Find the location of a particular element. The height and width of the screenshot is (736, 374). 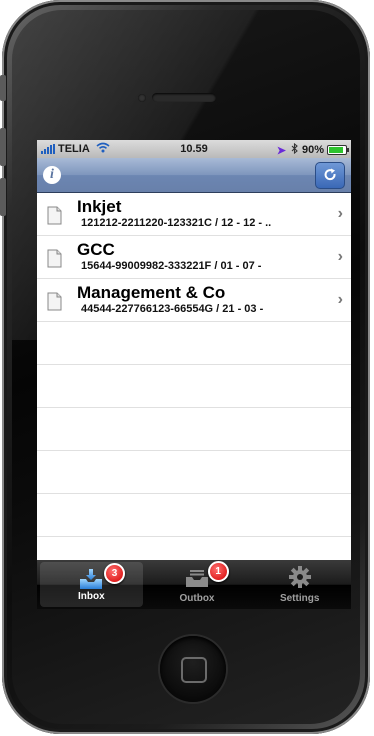

navigation-bar: i is located at coordinates (194, 175).